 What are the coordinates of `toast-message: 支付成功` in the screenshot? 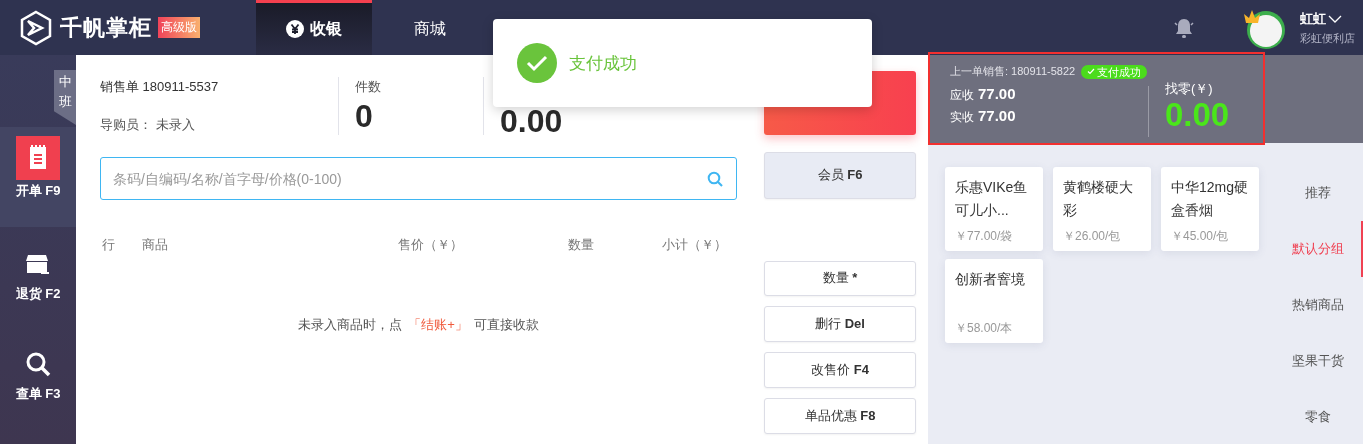 It's located at (603, 63).